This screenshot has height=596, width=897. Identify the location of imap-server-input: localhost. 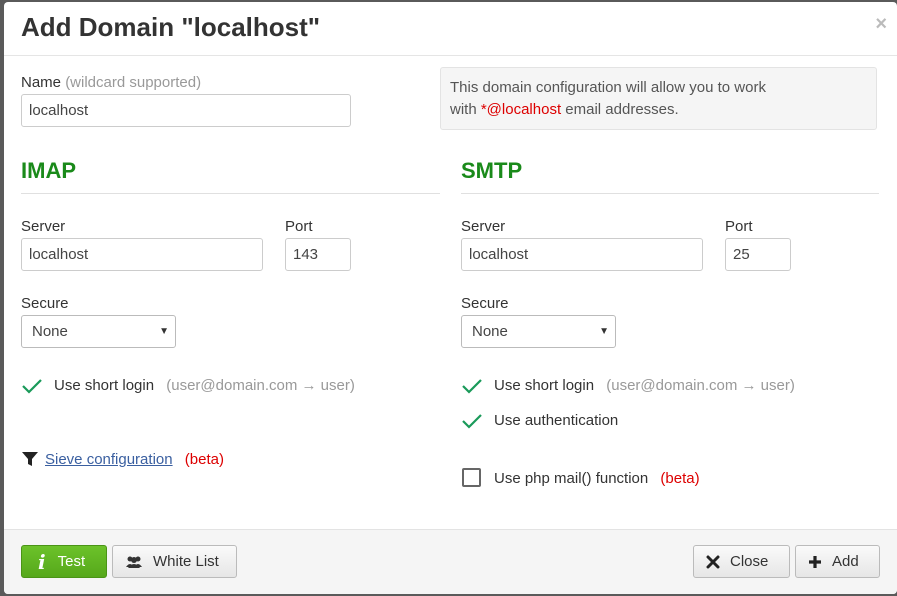
(142, 254).